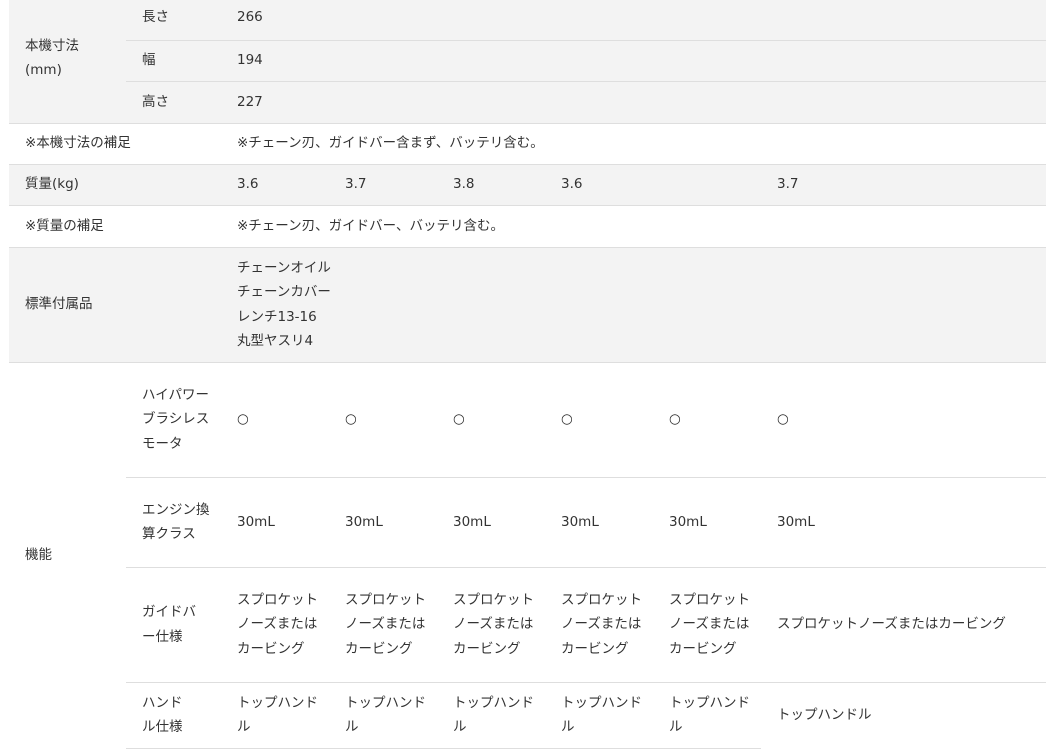 The height and width of the screenshot is (749, 1055). What do you see at coordinates (634, 102) in the screenshot?
I see `height-value: 227` at bounding box center [634, 102].